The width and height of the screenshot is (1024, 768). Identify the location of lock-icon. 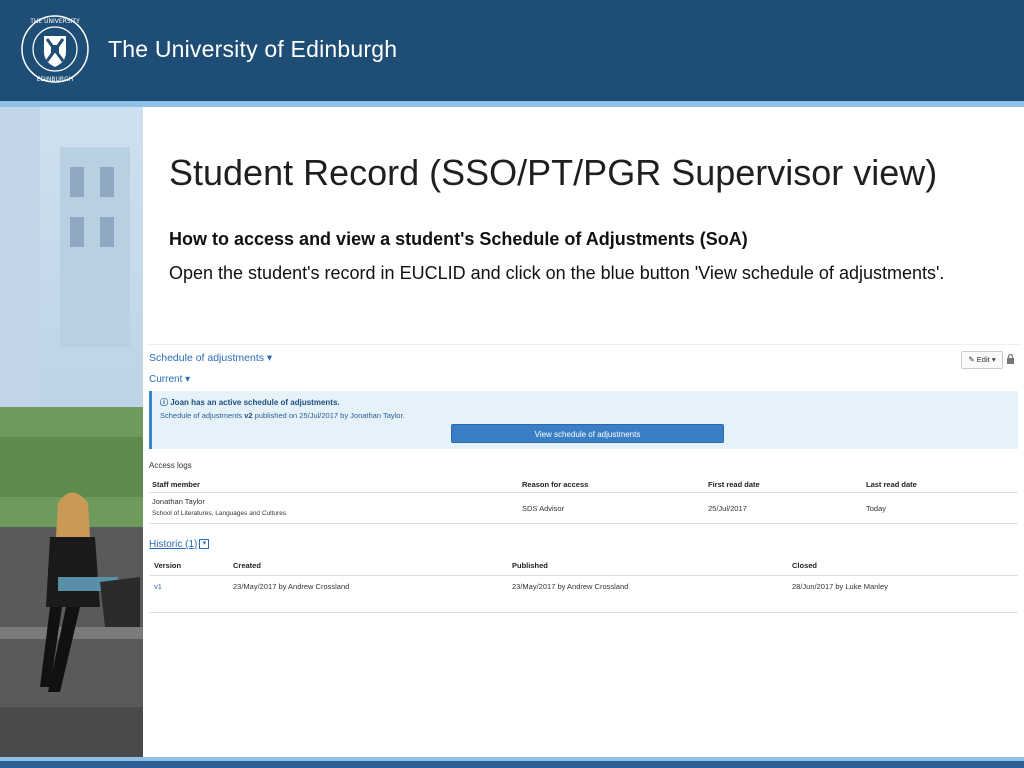
(1010, 359).